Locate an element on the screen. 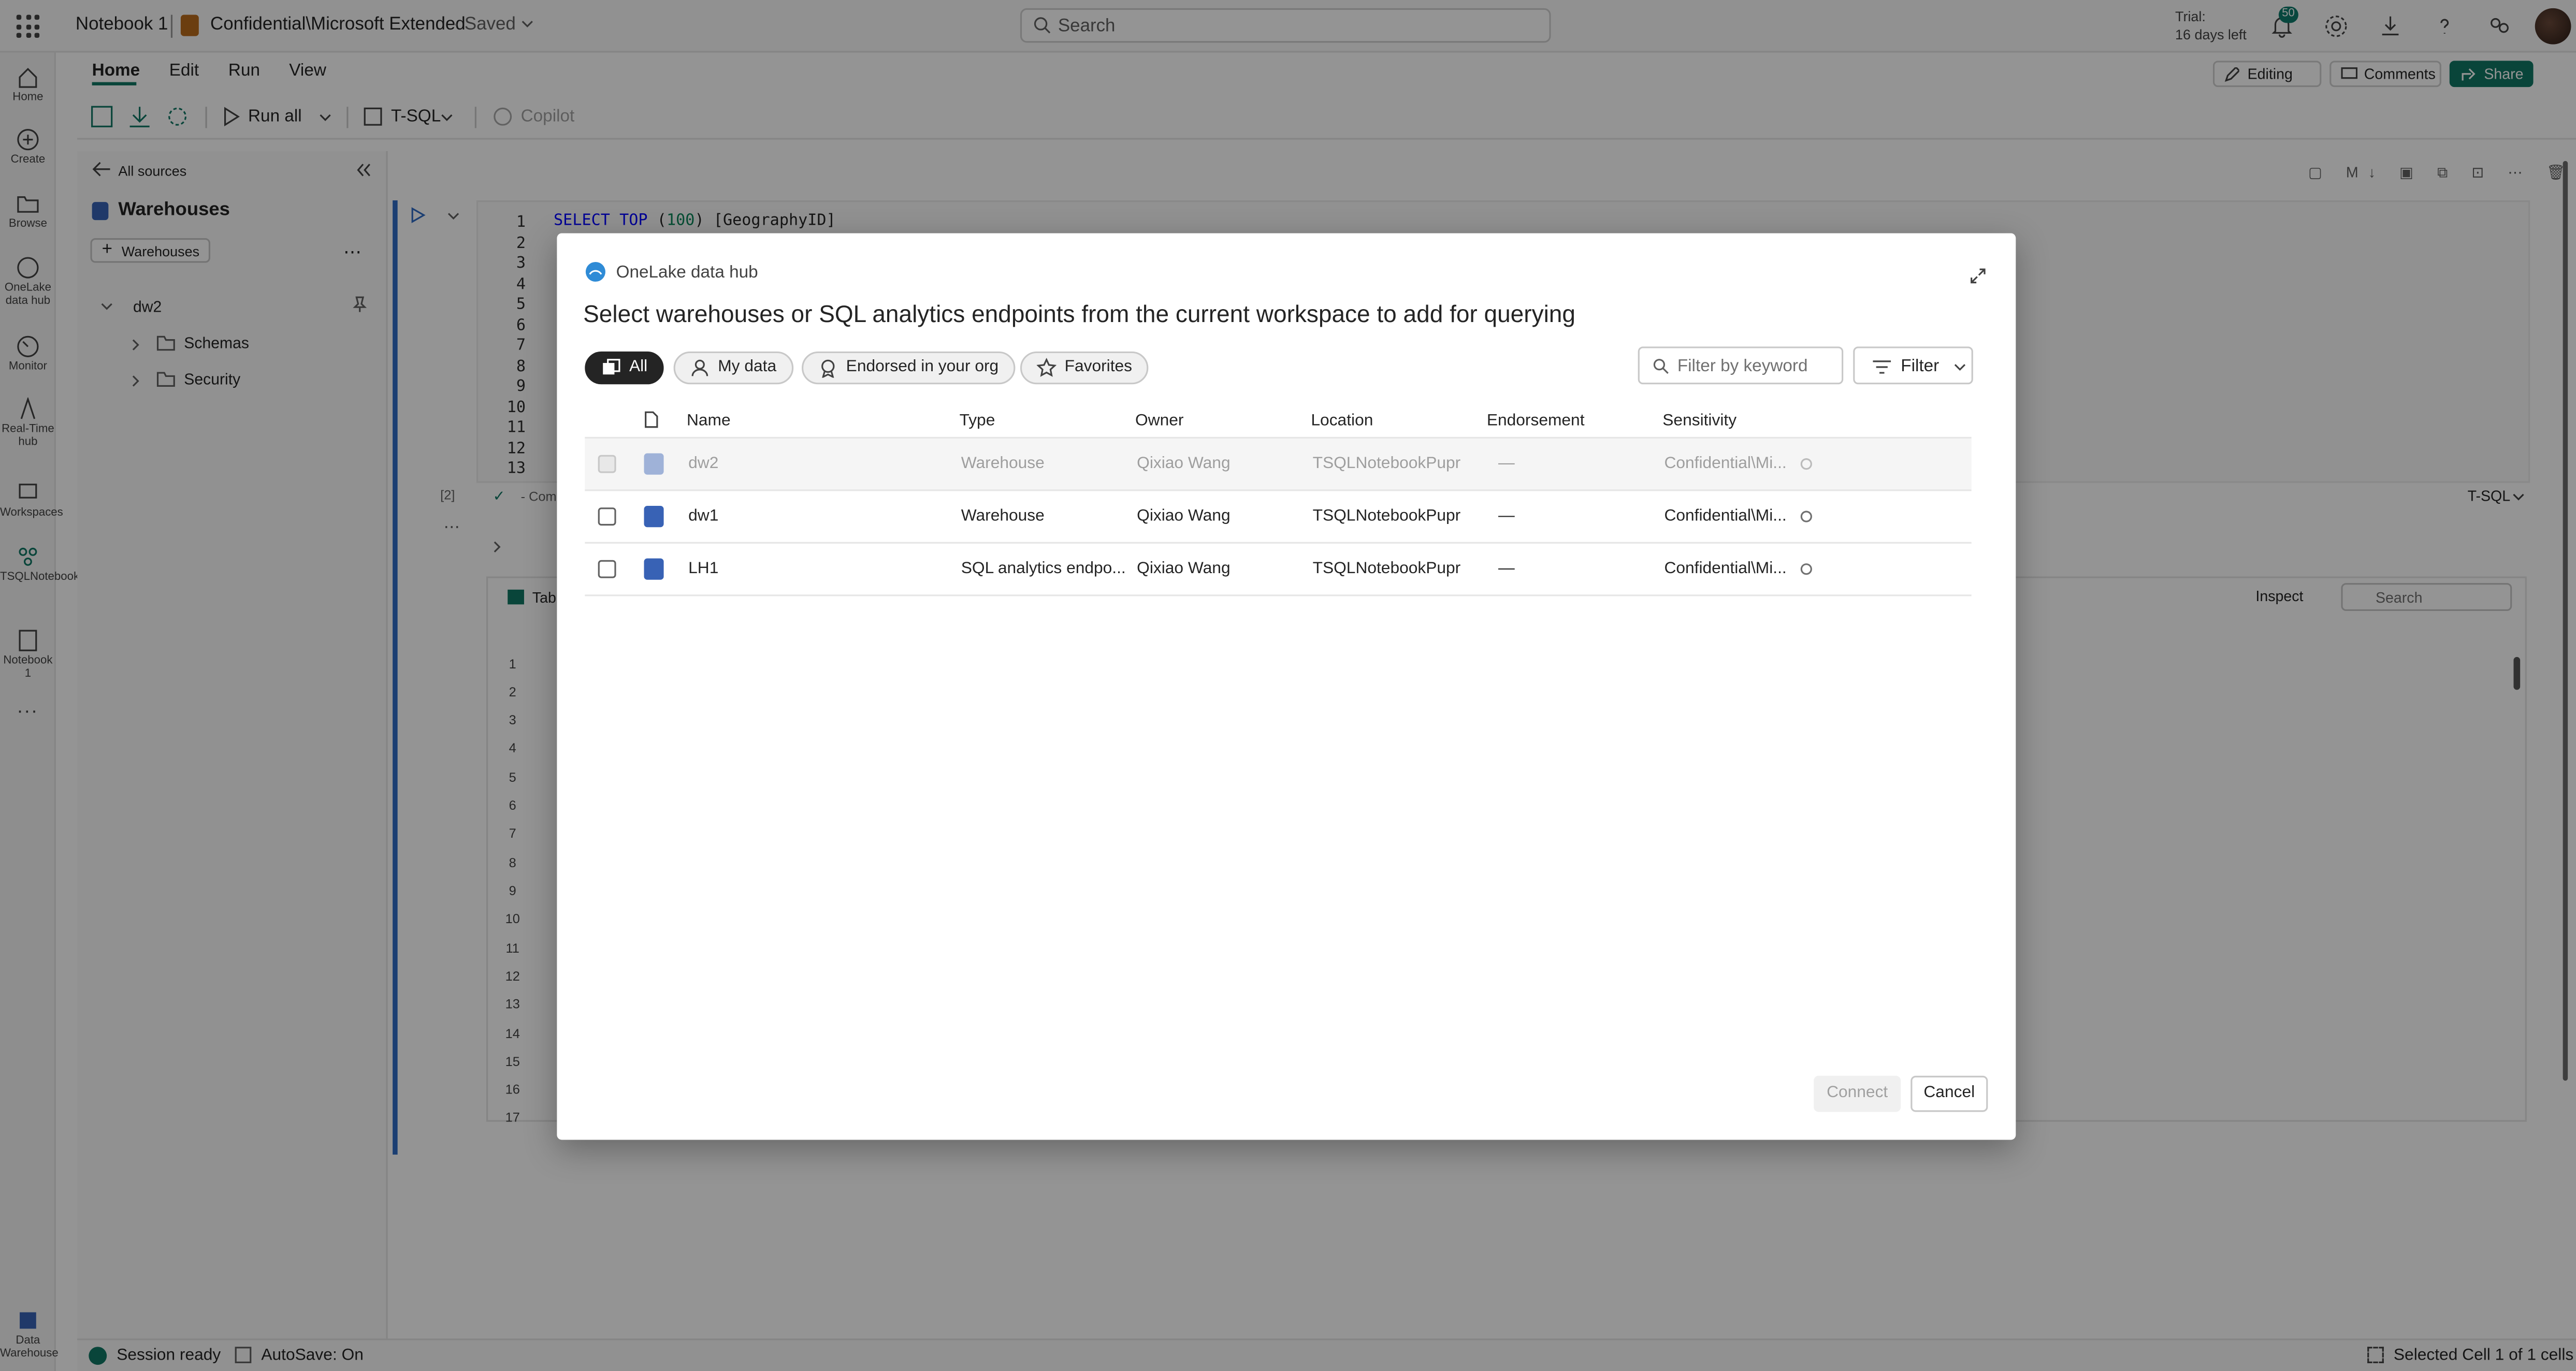 This screenshot has height=1371, width=2576. filter-icon is located at coordinates (1882, 367).